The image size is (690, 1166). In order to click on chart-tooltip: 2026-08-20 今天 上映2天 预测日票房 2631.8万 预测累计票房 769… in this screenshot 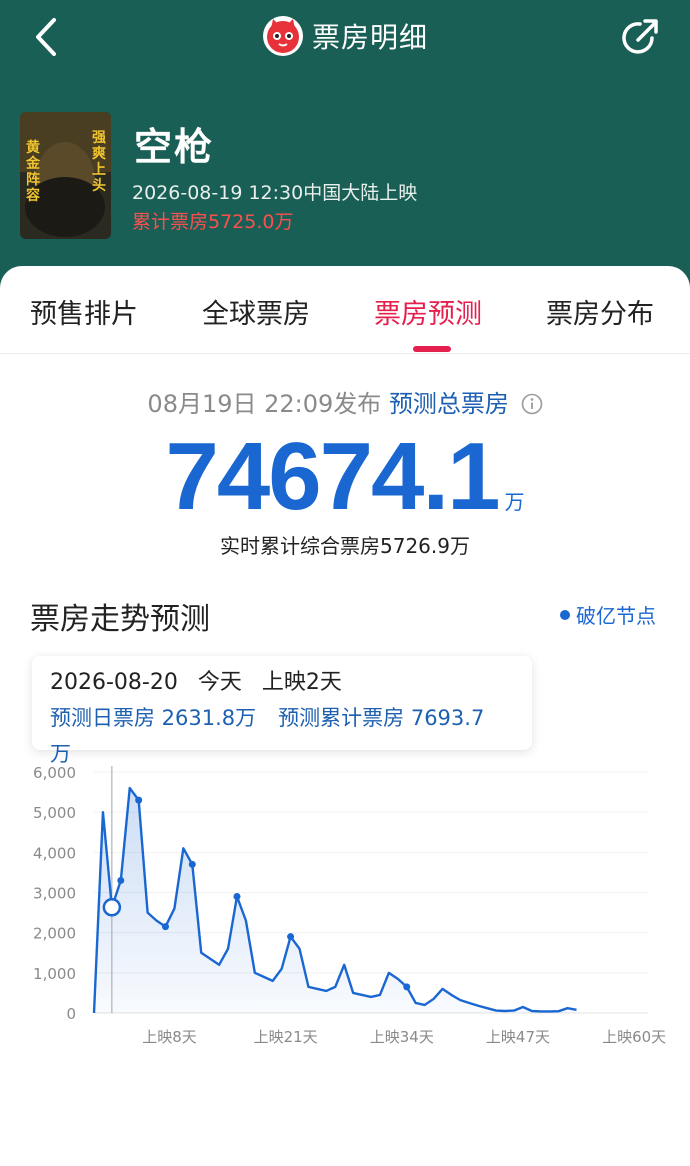, I will do `click(282, 711)`.